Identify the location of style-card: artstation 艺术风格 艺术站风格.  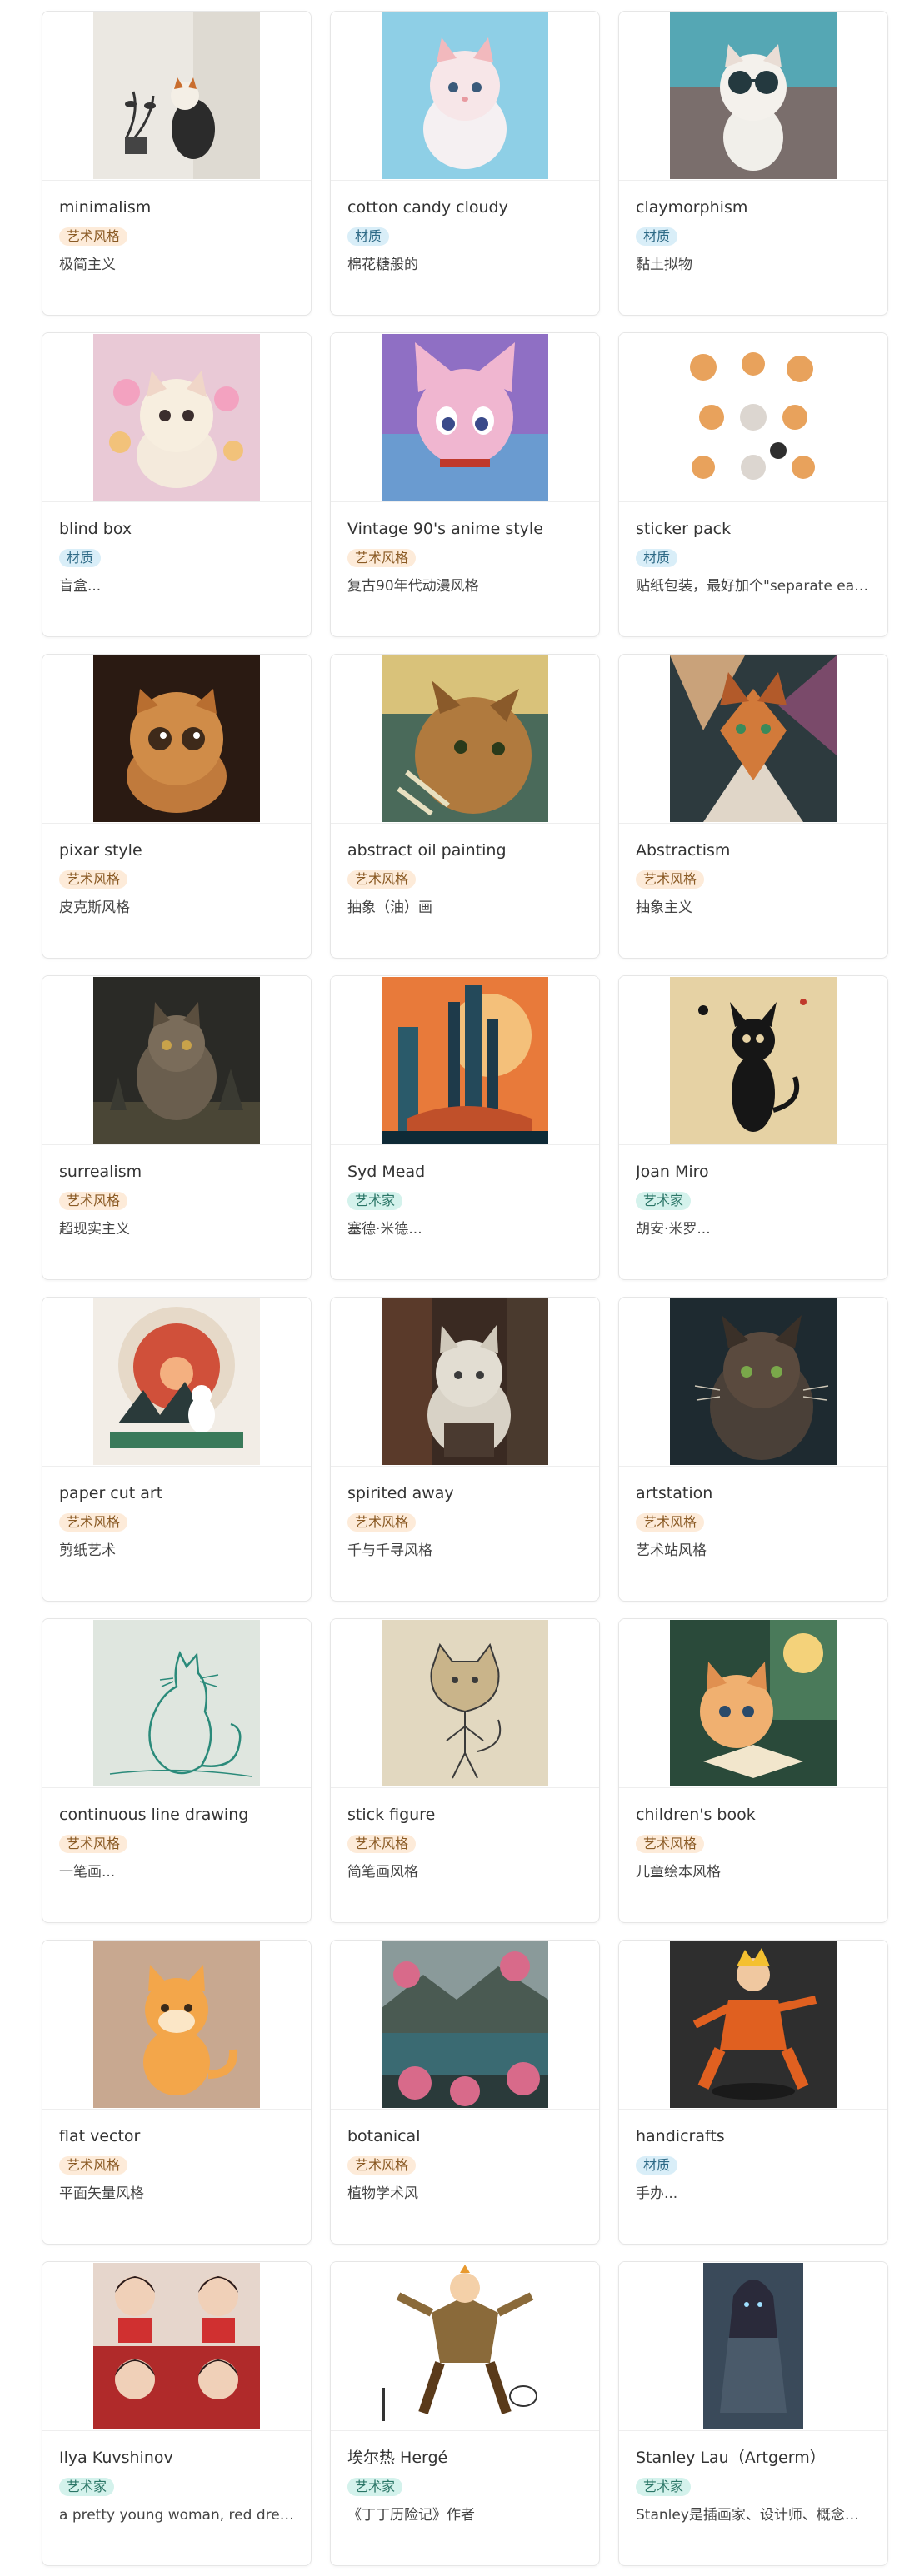
(753, 1449).